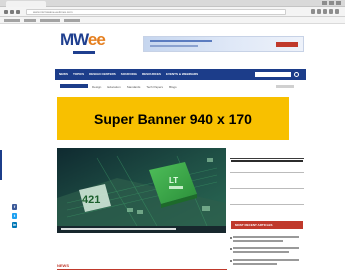  I want to click on address-bar: www.microwave-eetimes.com, so click(156, 12).